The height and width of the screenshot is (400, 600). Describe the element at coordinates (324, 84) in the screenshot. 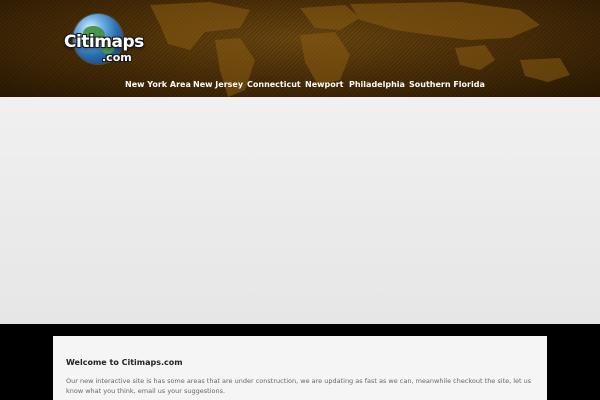

I see `nav-item-newport: Newport` at that location.